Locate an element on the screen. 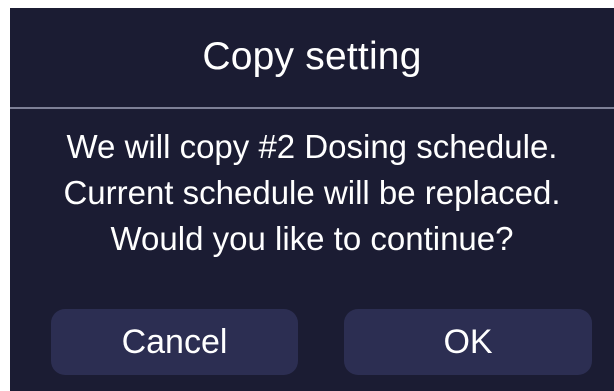  cancel-button: Cancel is located at coordinates (174, 342).